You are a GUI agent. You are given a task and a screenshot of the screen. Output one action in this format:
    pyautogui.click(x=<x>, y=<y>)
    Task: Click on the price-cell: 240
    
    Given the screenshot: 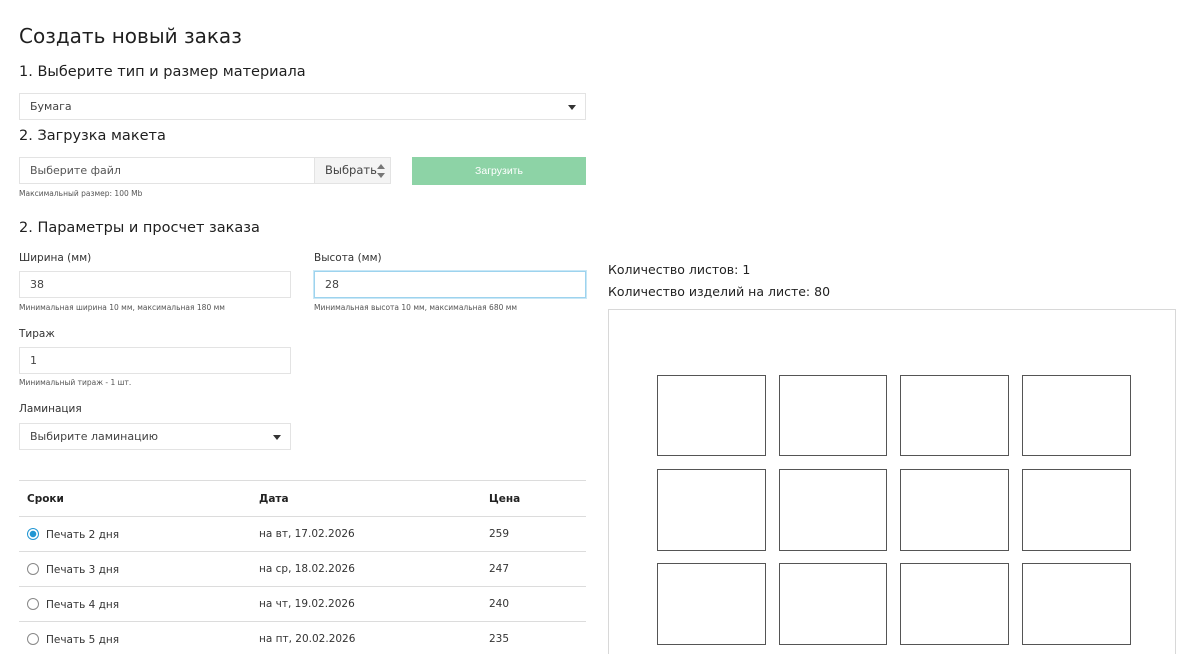 What is the action you would take?
    pyautogui.click(x=537, y=604)
    